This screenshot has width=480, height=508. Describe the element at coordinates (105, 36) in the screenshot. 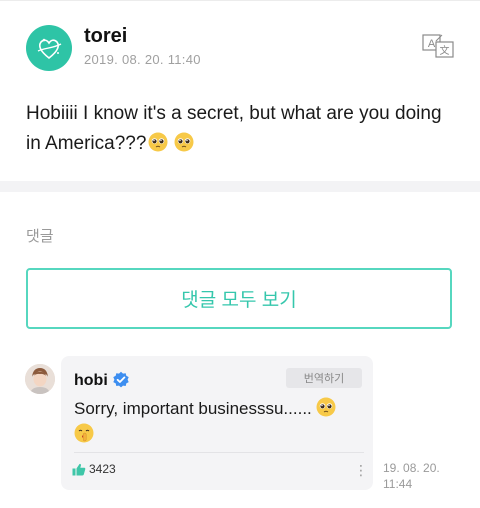

I see `author-name: torei` at that location.